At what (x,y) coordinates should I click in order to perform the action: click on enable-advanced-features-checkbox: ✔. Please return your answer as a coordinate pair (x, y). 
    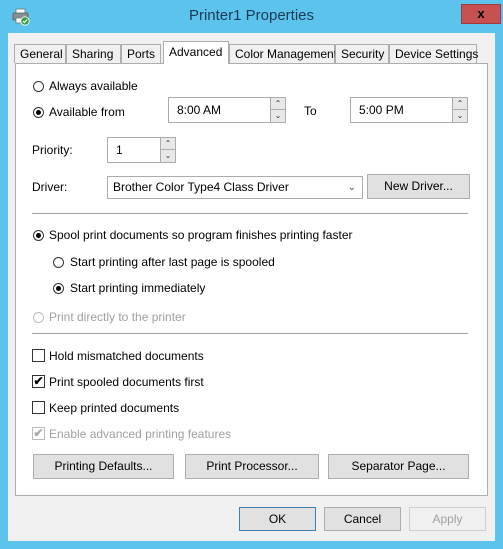
    Looking at the image, I should click on (38, 433).